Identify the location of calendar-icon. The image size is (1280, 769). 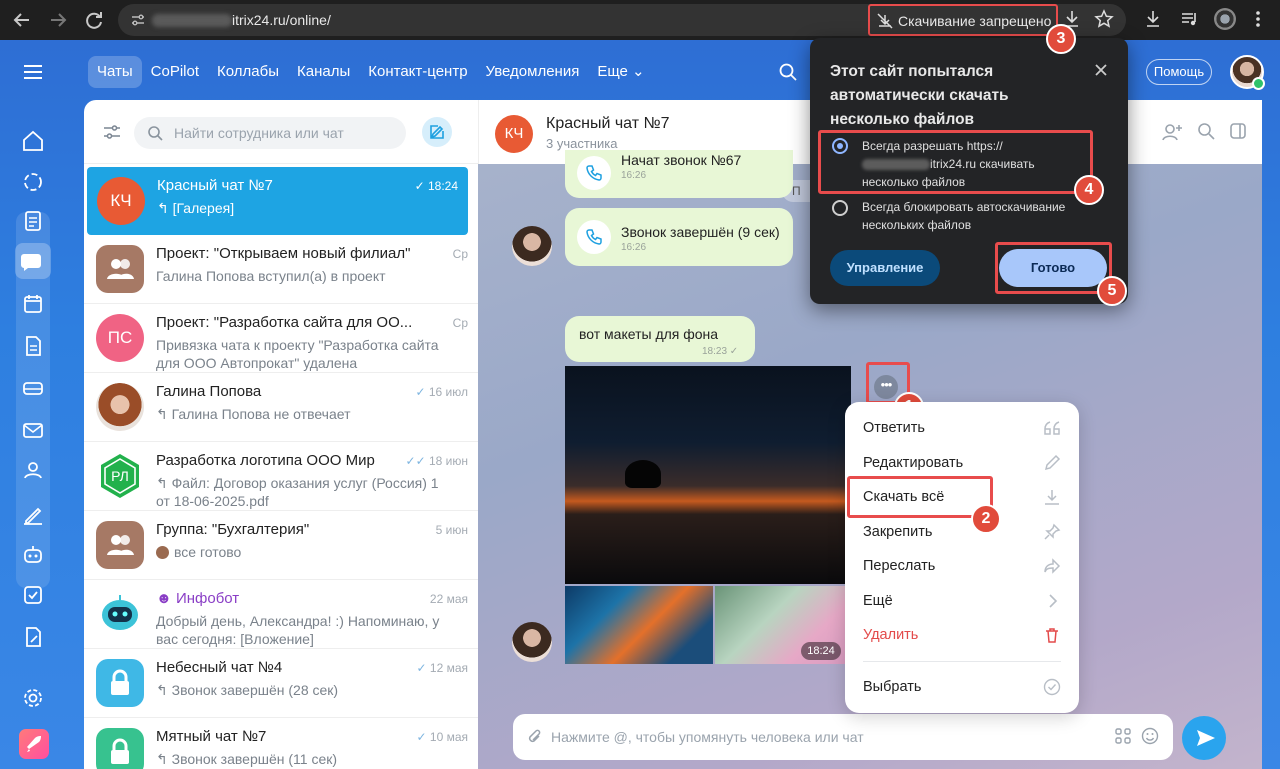
(33, 304).